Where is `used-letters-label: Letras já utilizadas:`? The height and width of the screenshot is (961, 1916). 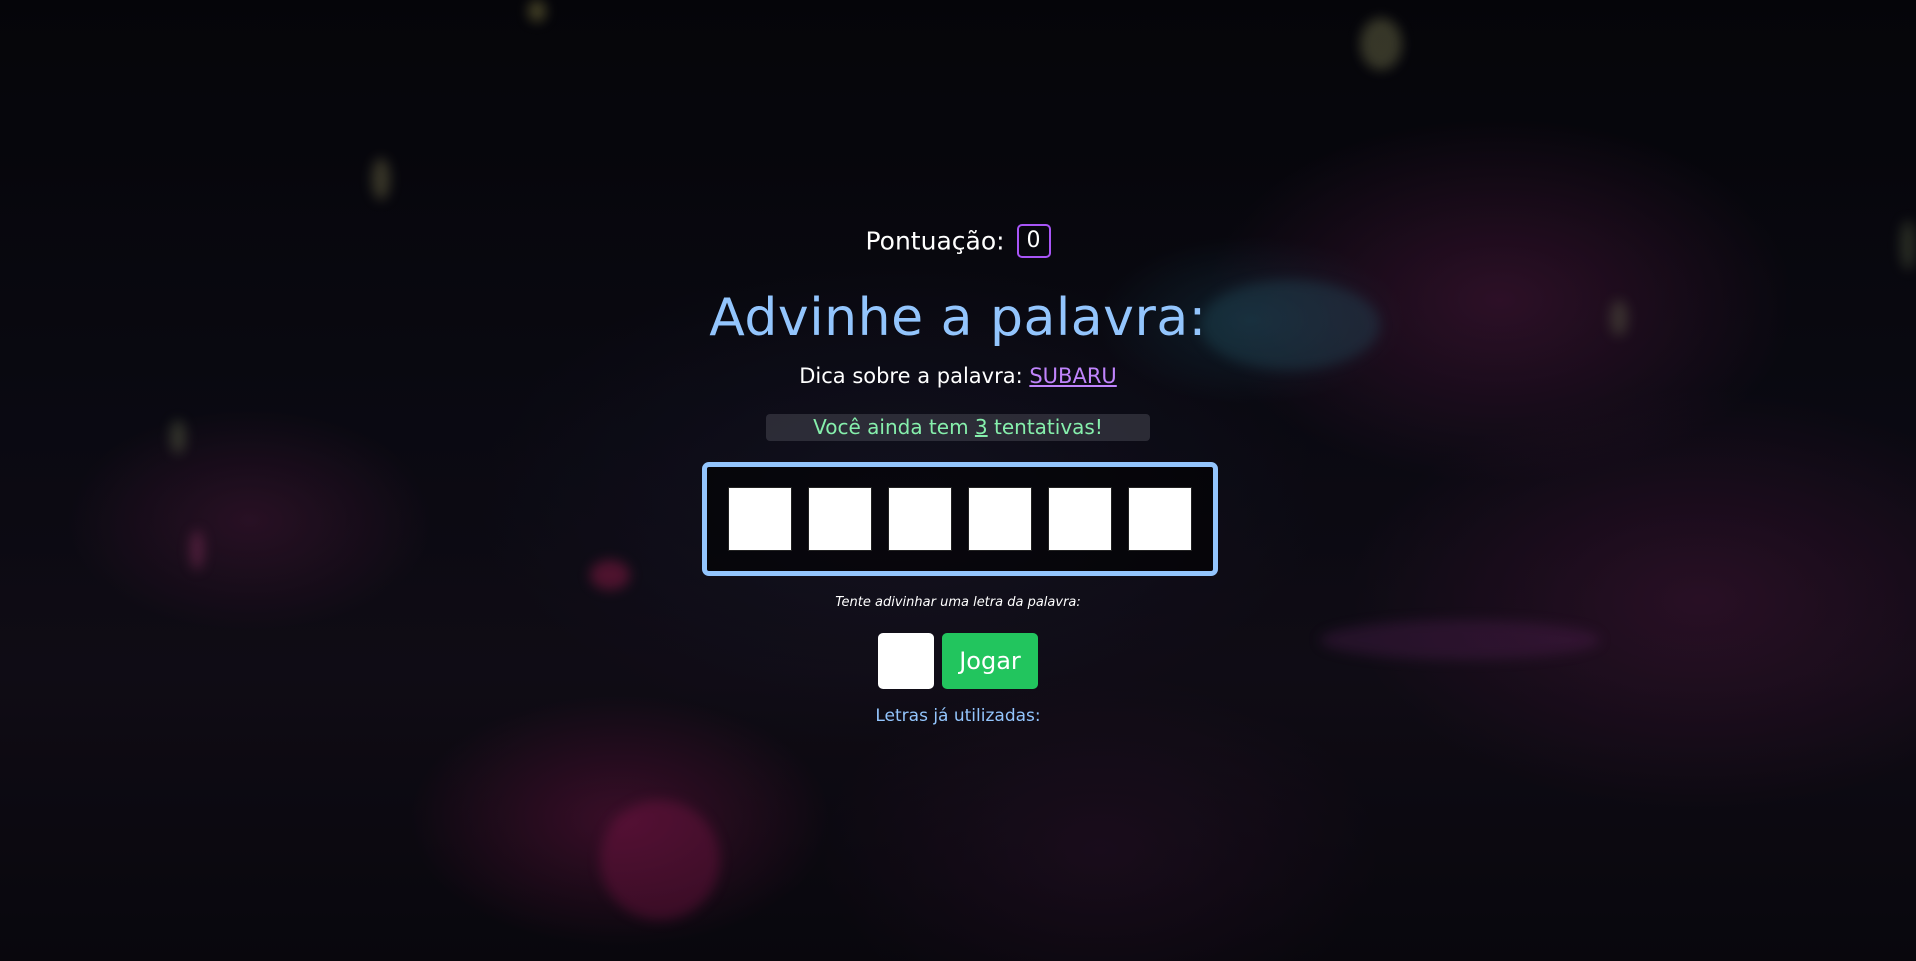
used-letters-label: Letras já utilizadas: is located at coordinates (958, 716).